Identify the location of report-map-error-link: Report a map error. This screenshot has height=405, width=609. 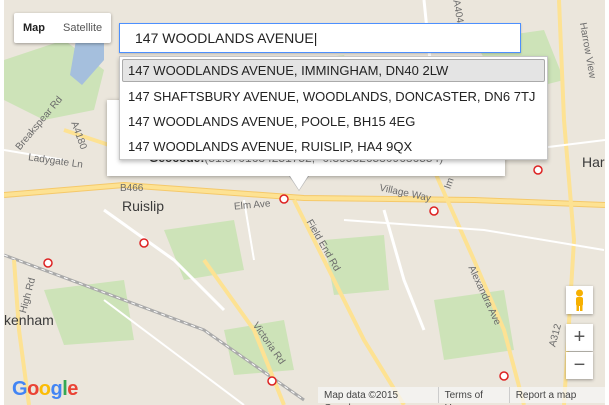
(556, 396).